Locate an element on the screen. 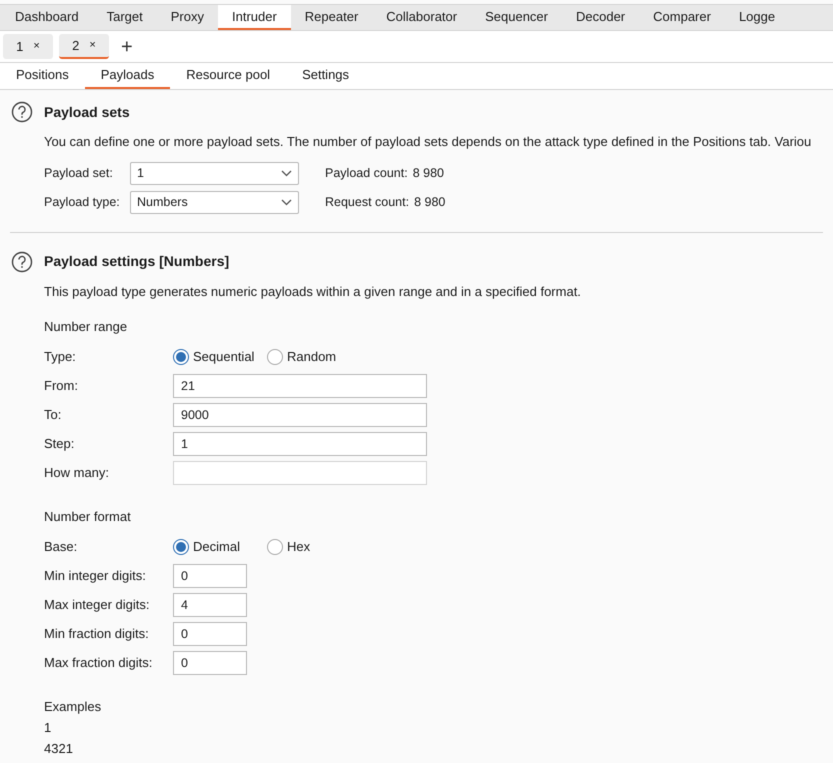 The height and width of the screenshot is (763, 833). radio-label: Sequential is located at coordinates (223, 357).